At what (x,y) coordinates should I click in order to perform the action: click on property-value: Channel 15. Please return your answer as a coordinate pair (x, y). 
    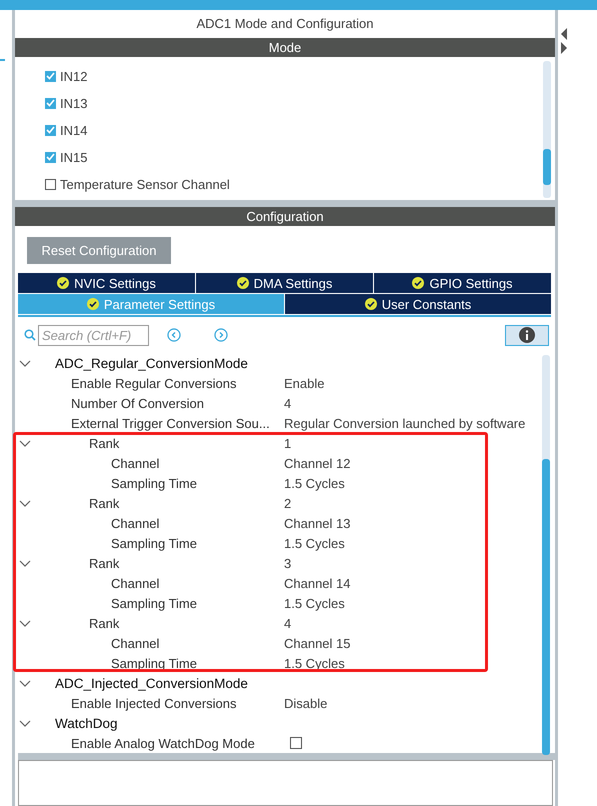
    Looking at the image, I should click on (317, 643).